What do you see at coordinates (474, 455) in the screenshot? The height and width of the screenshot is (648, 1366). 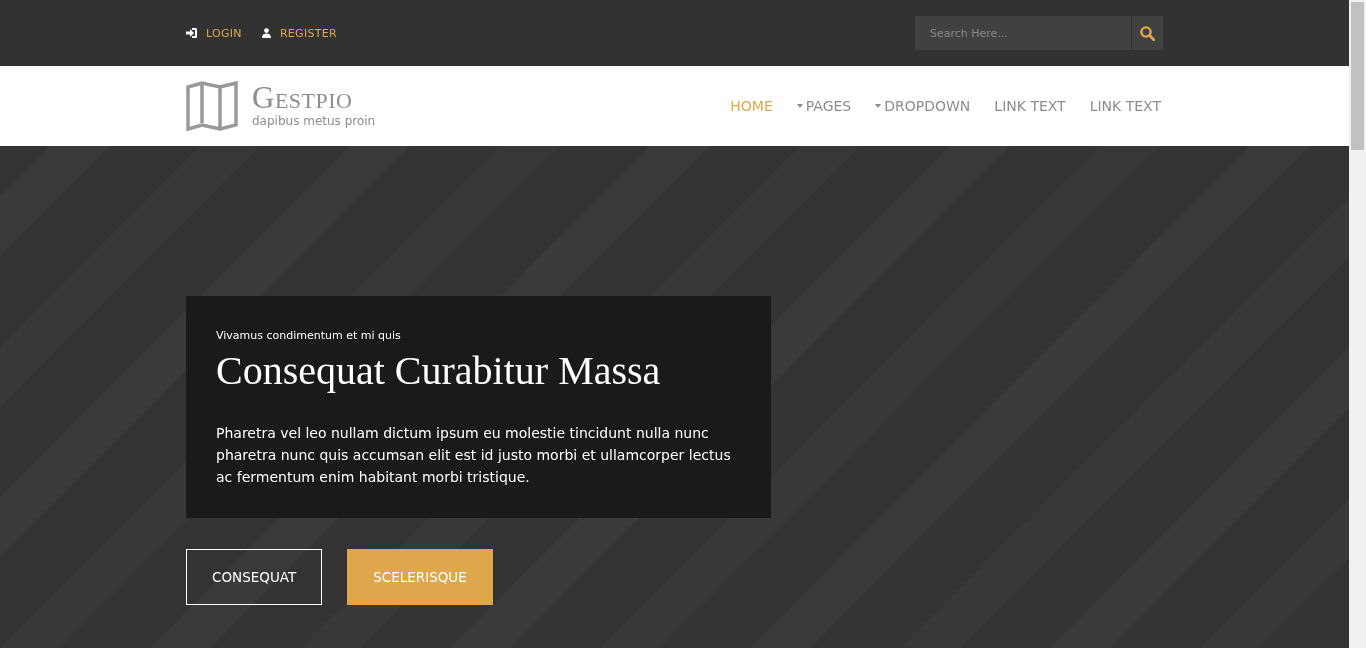 I see `hero-text: Pharetra vel leo nullam dictum ipsum eu molestie tincidunt nulla nunc pharetra nunc quis accumsan elit est id justo morbi et ullamcorper lectus ac fermentum enim habitant morbi tristique.` at bounding box center [474, 455].